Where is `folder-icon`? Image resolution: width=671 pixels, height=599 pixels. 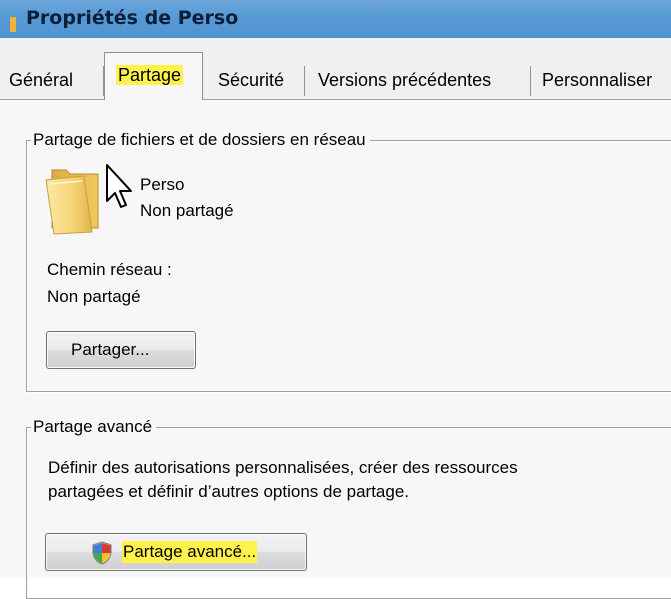
folder-icon is located at coordinates (72, 202).